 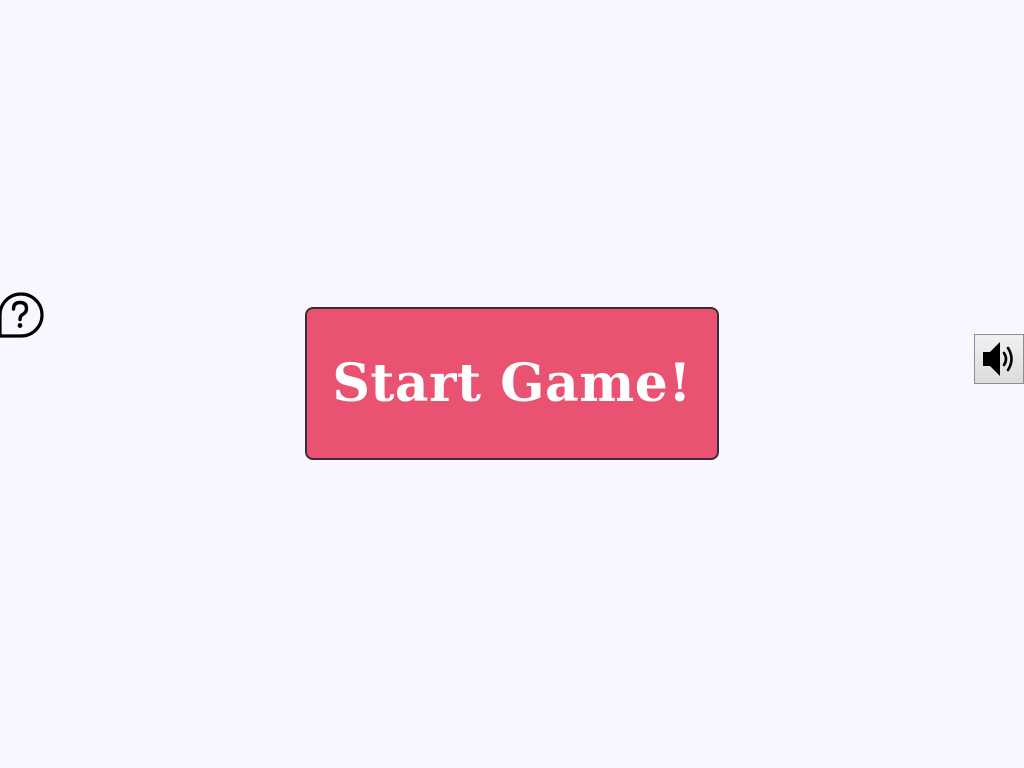 I want to click on start-game-button: Start Game!, so click(x=512, y=383).